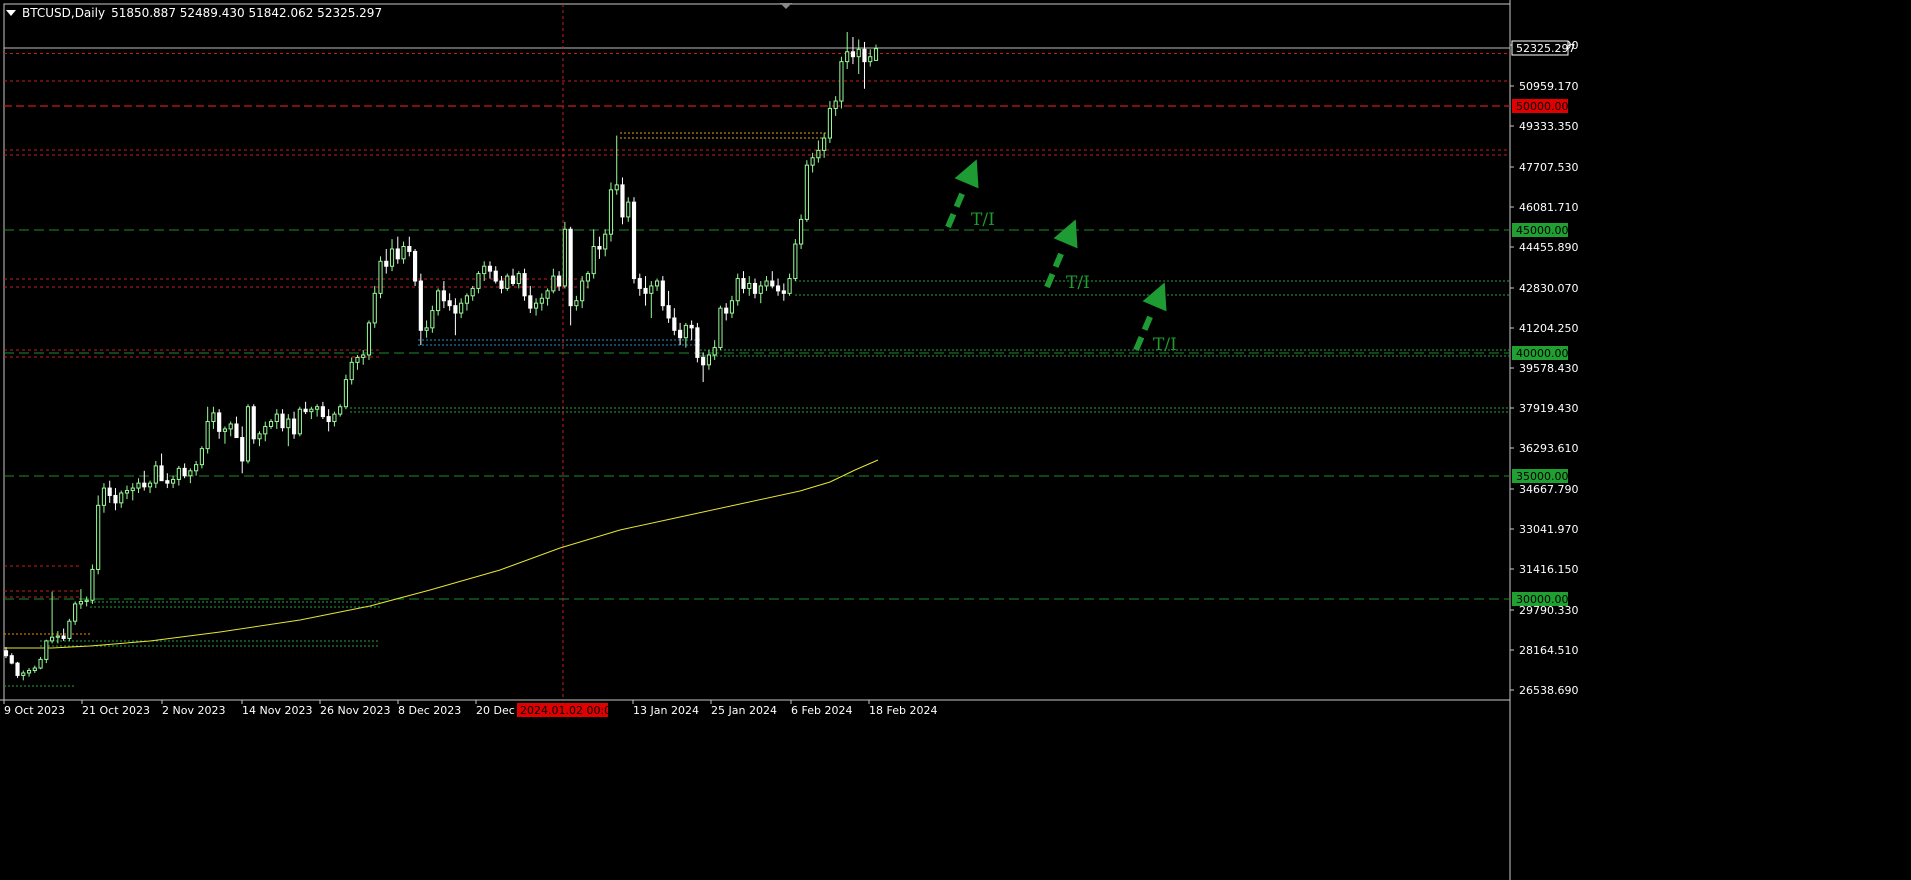 The image size is (1911, 880). Describe the element at coordinates (11, 13) in the screenshot. I see `collapse-triangle-icon` at that location.